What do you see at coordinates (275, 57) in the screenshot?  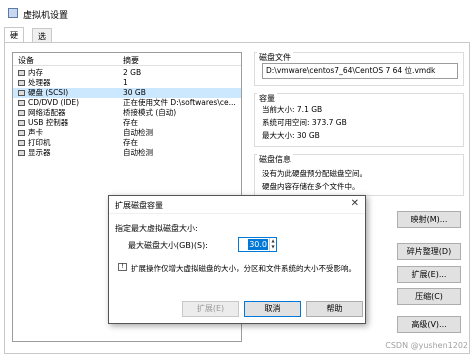 I see `disk-file-label: 磁盘文件` at bounding box center [275, 57].